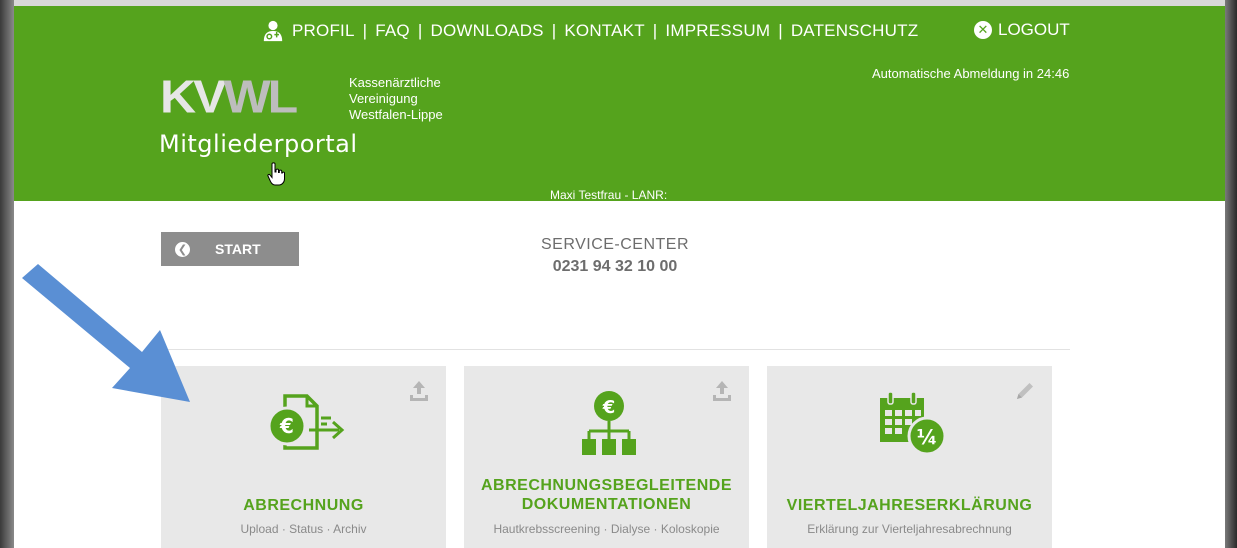 The width and height of the screenshot is (1237, 548). What do you see at coordinates (615, 349) in the screenshot?
I see `divider` at bounding box center [615, 349].